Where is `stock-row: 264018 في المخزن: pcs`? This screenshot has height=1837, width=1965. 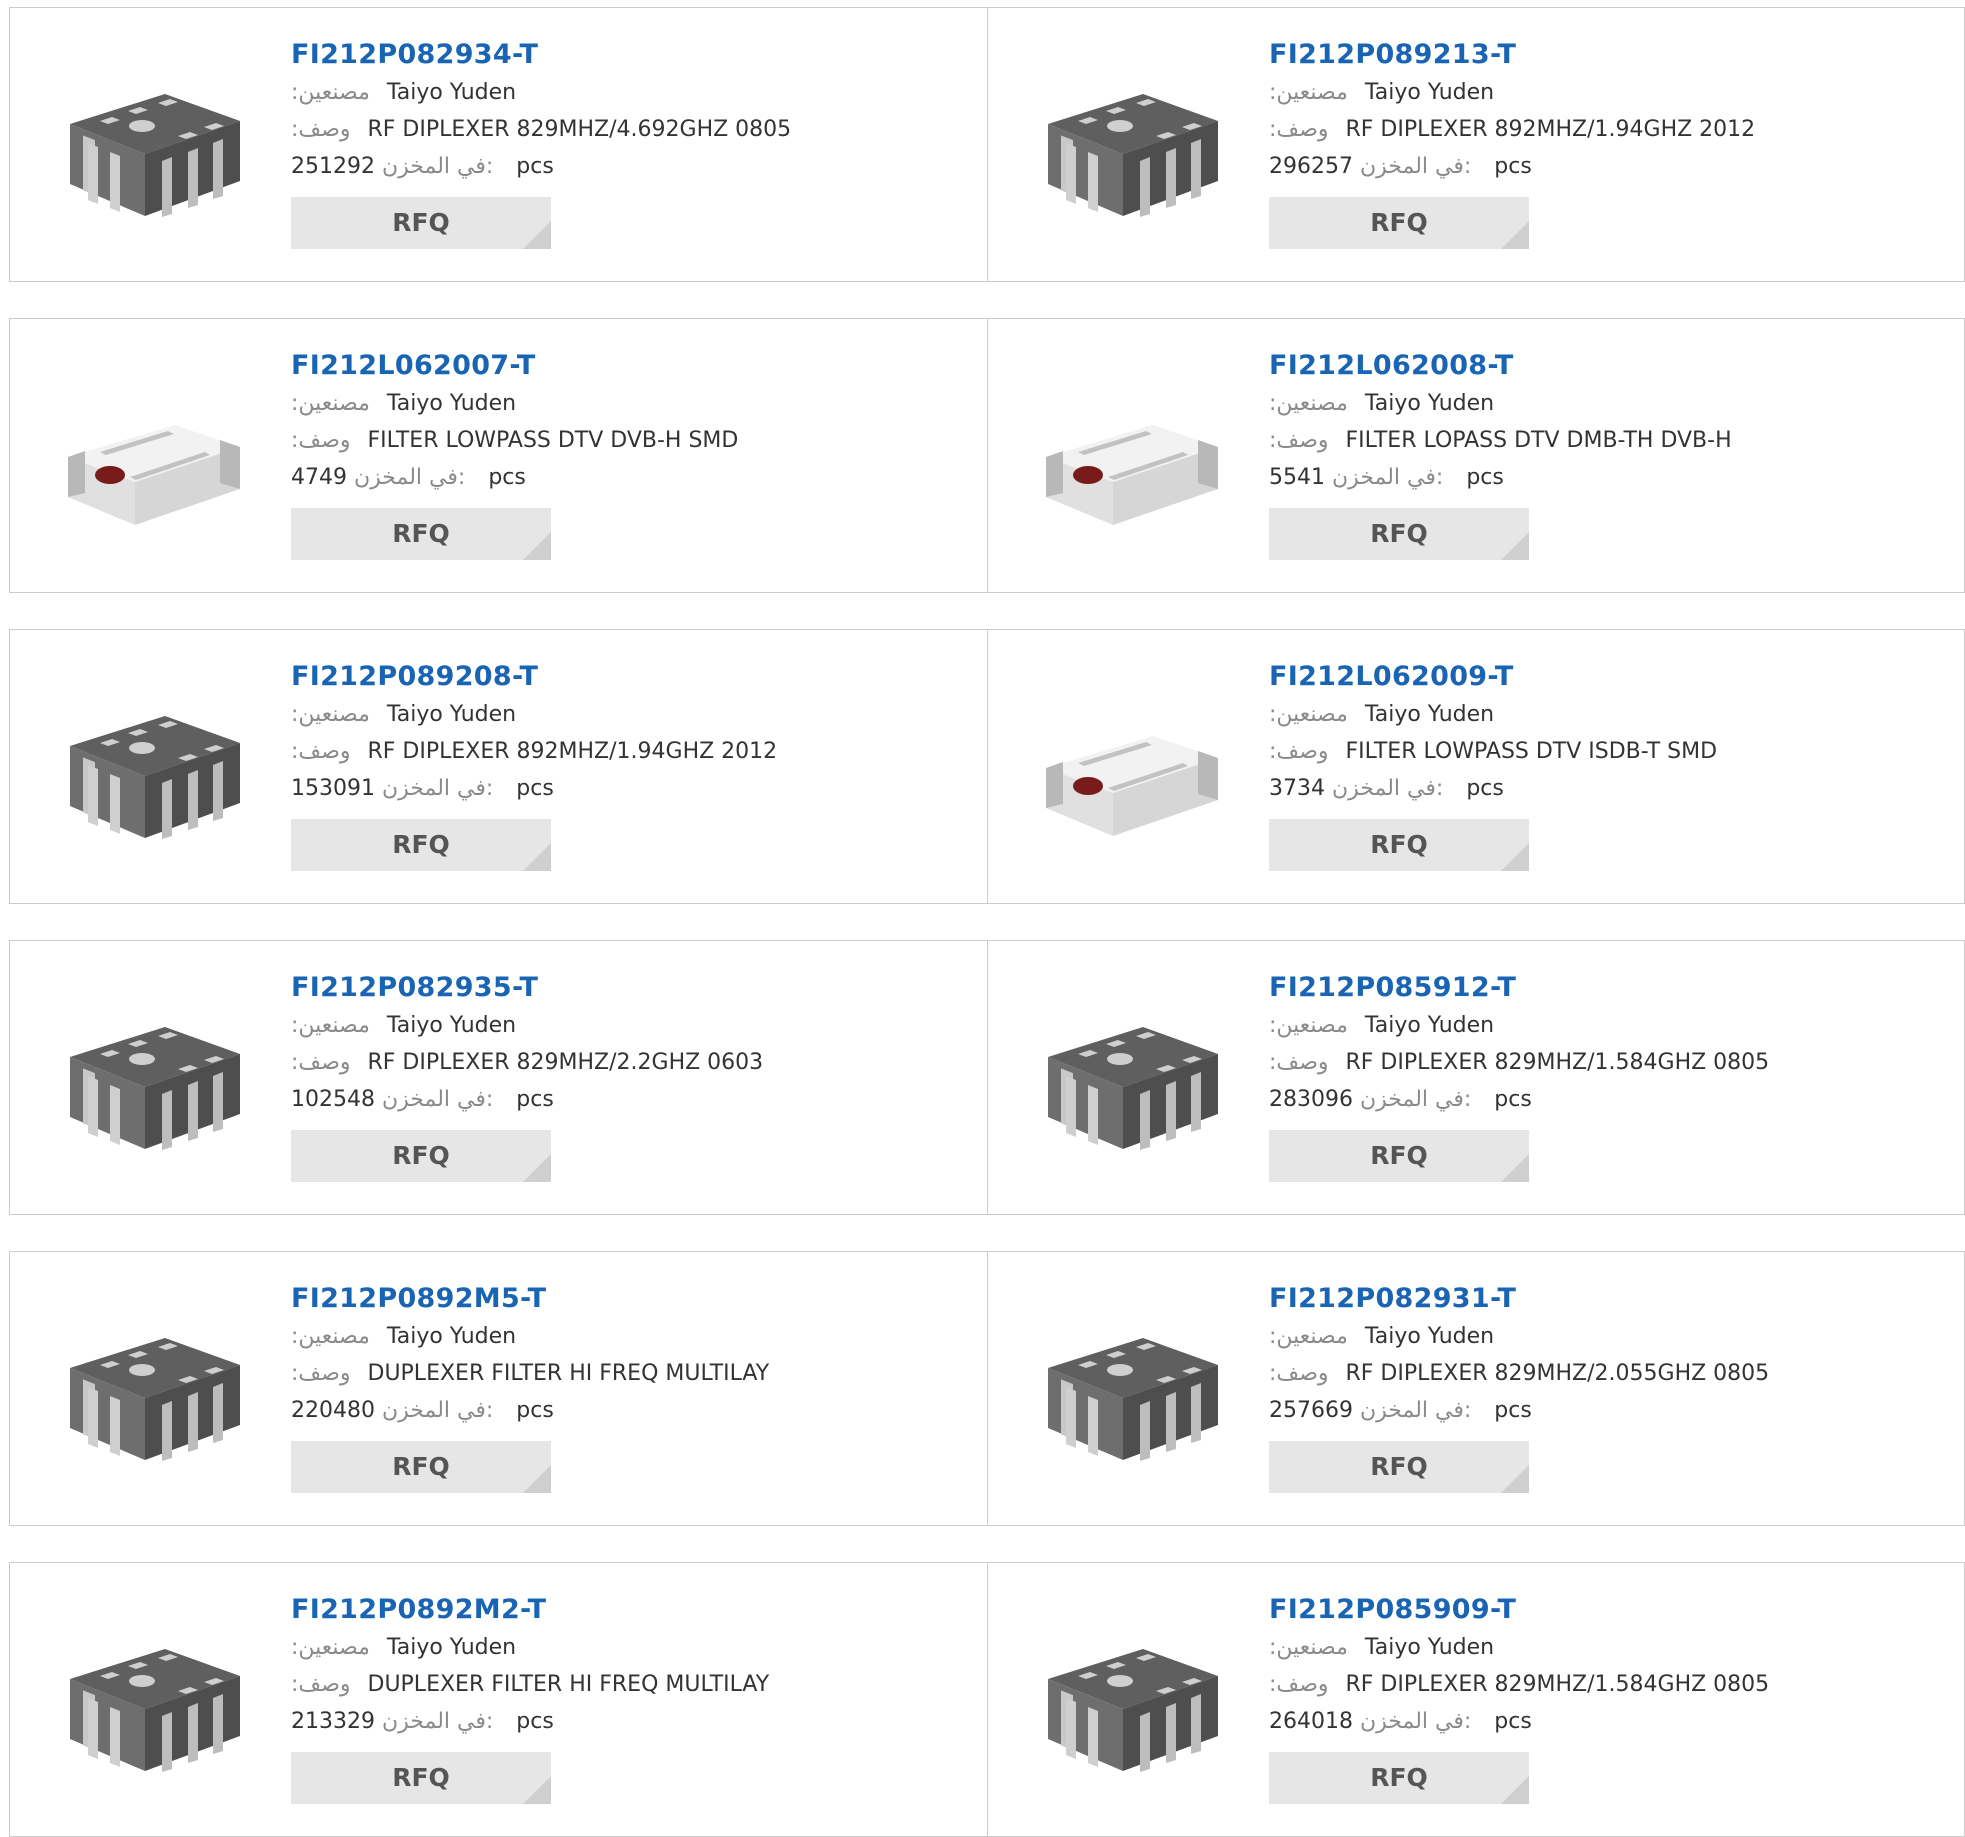 stock-row: 264018 في المخزن: pcs is located at coordinates (1599, 1721).